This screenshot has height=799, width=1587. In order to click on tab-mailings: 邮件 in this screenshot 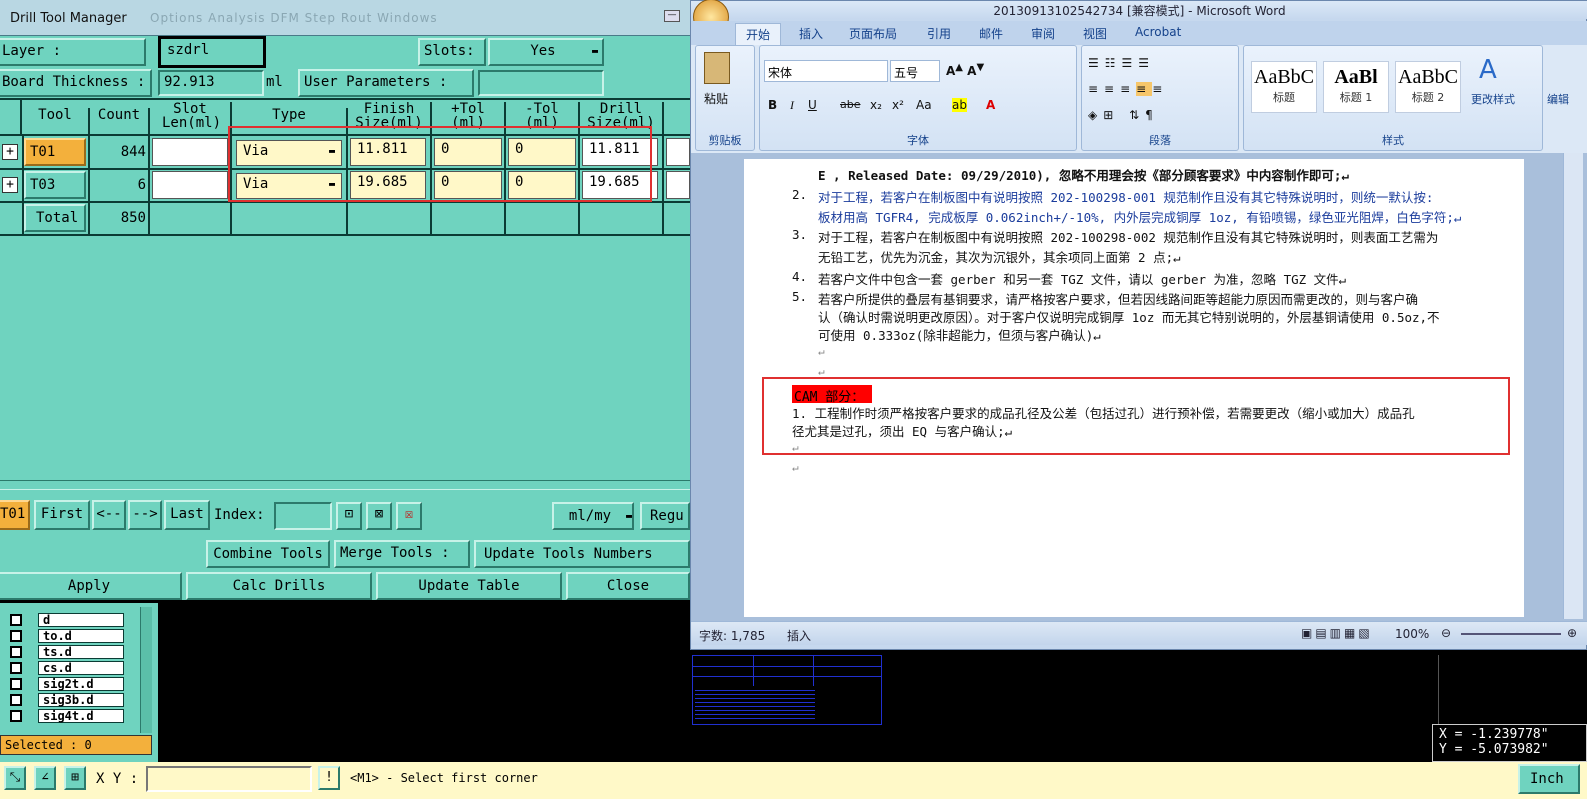, I will do `click(991, 33)`.